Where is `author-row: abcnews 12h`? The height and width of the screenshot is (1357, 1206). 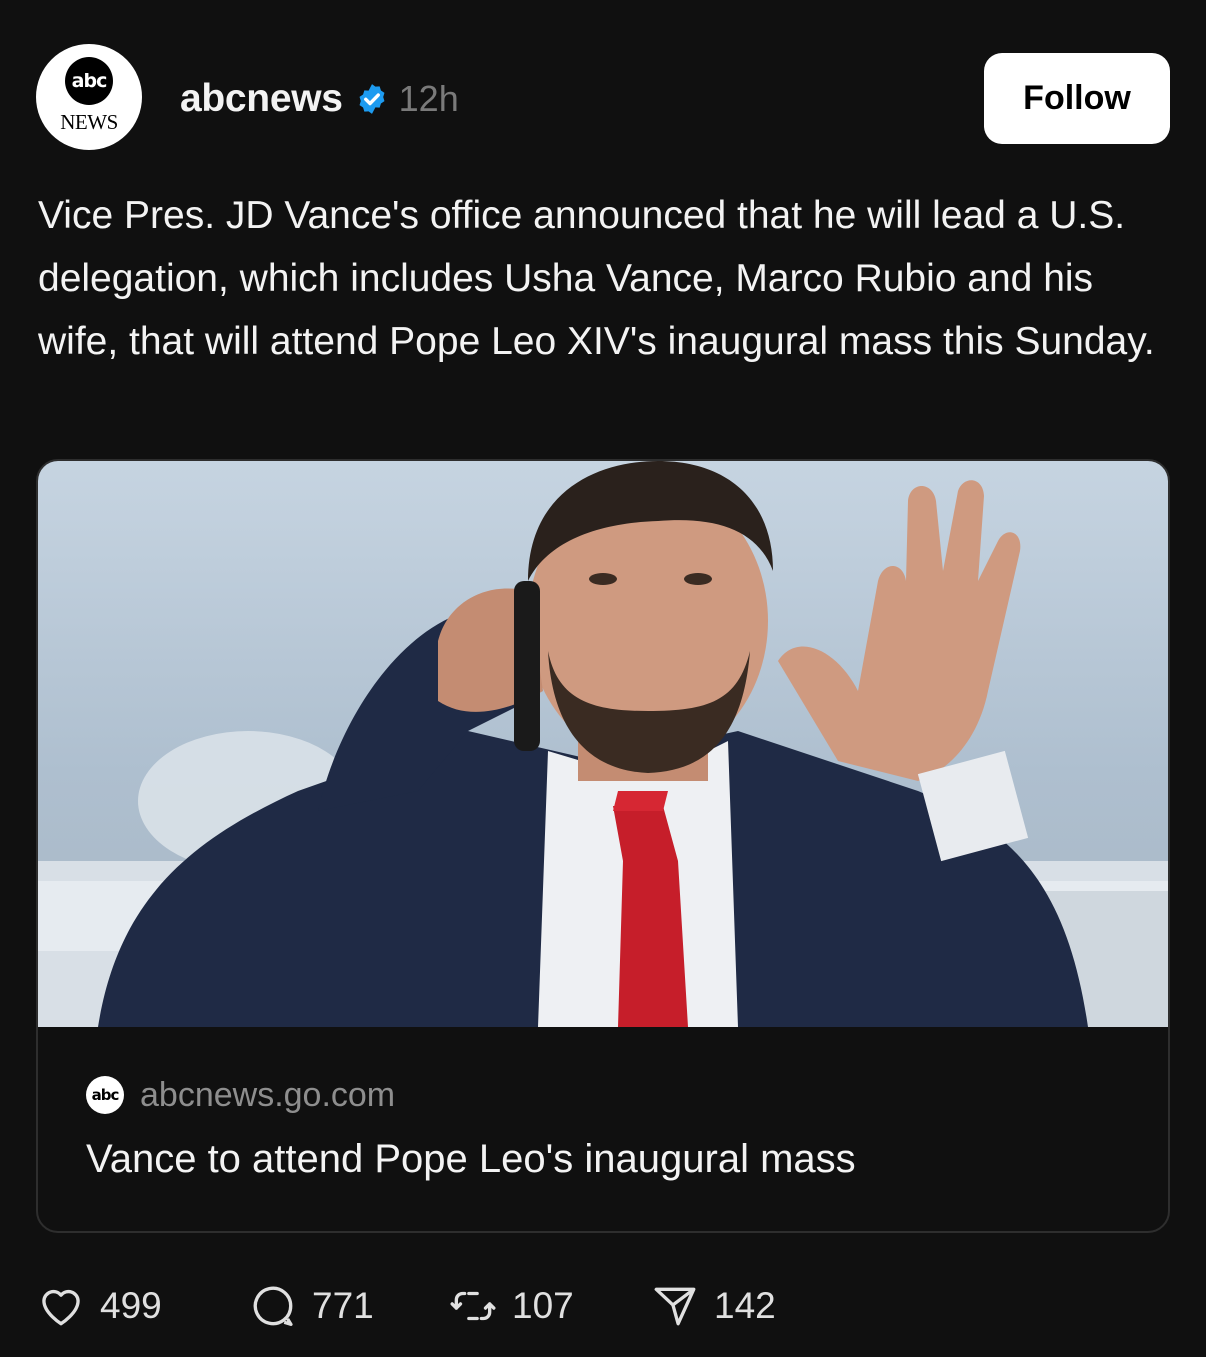 author-row: abcnews 12h is located at coordinates (319, 99).